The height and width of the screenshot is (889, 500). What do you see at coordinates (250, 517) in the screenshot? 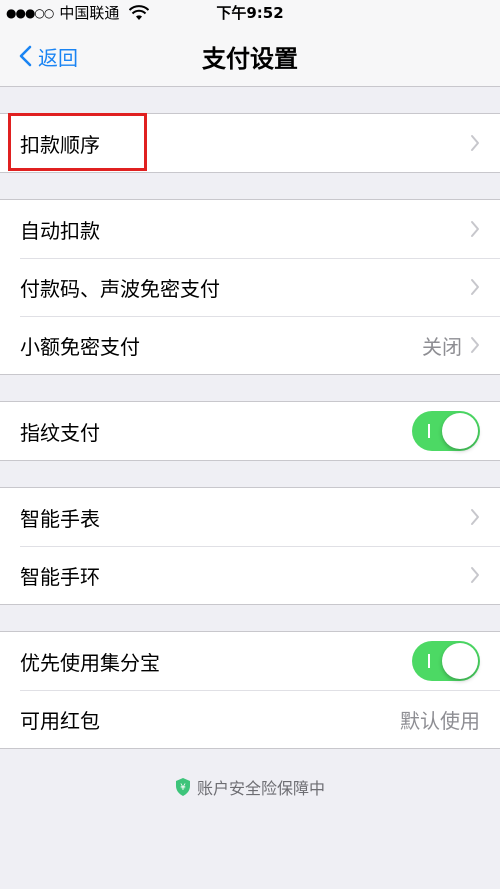
I see `row-smart-watch: 智能手表` at bounding box center [250, 517].